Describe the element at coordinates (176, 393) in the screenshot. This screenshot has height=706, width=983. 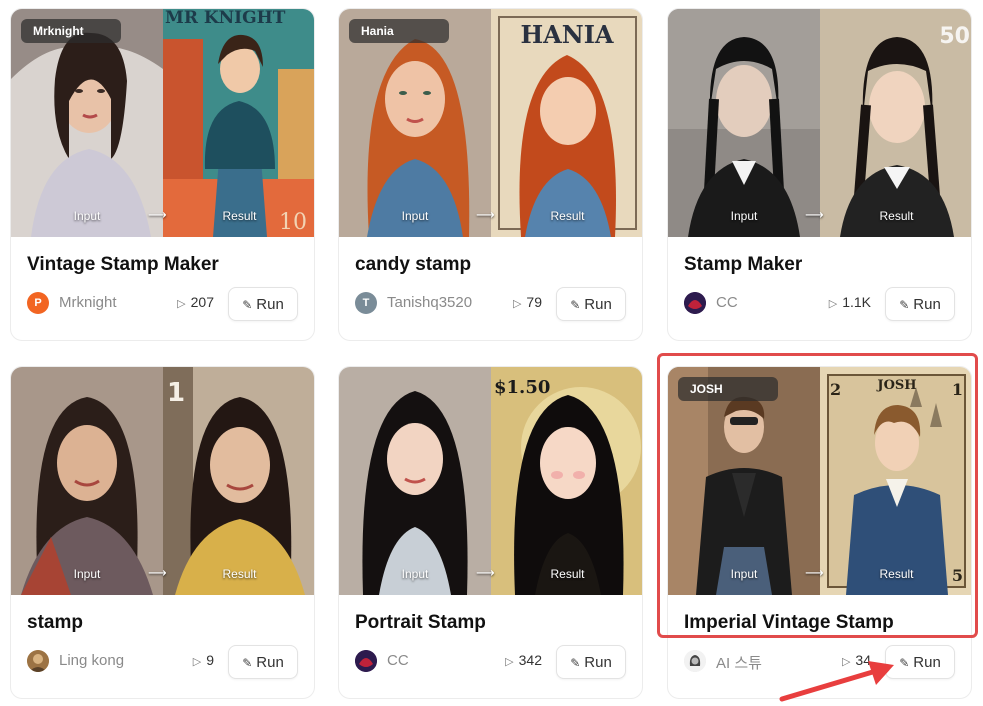
I see `stamp-value-text: 1` at that location.